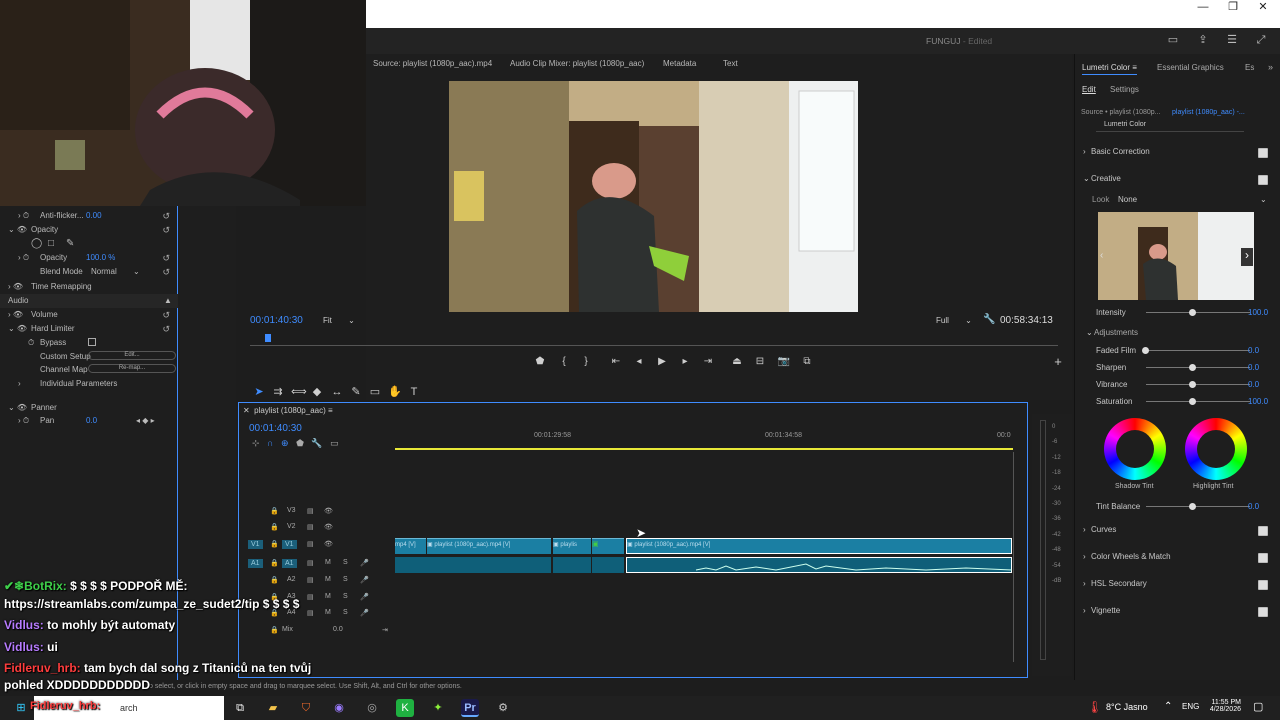 The height and width of the screenshot is (720, 1280). I want to click on obs-icon: ◉, so click(339, 708).